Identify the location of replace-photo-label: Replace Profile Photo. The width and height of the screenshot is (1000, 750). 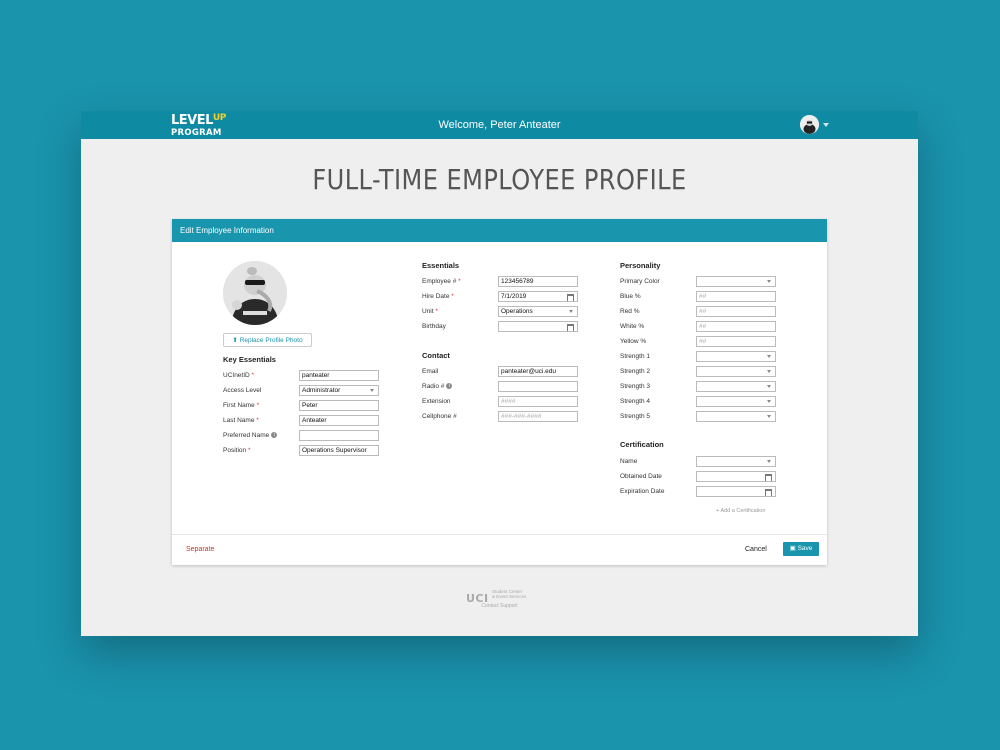
(271, 340).